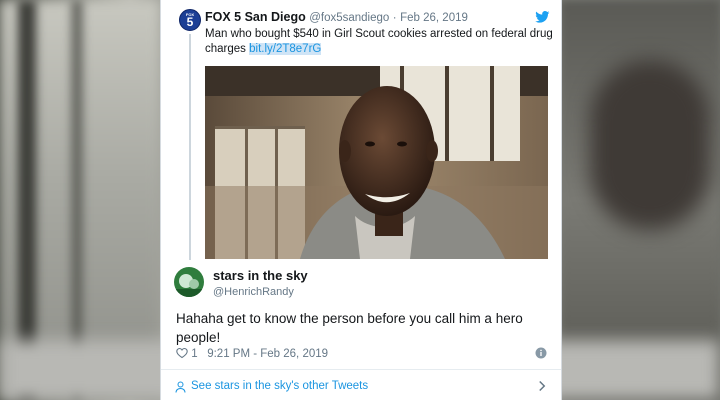  I want to click on like-count: 1, so click(194, 354).